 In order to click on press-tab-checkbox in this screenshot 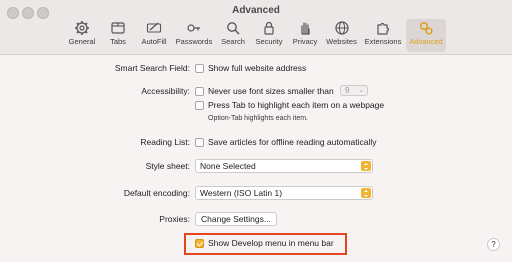, I will do `click(199, 105)`.